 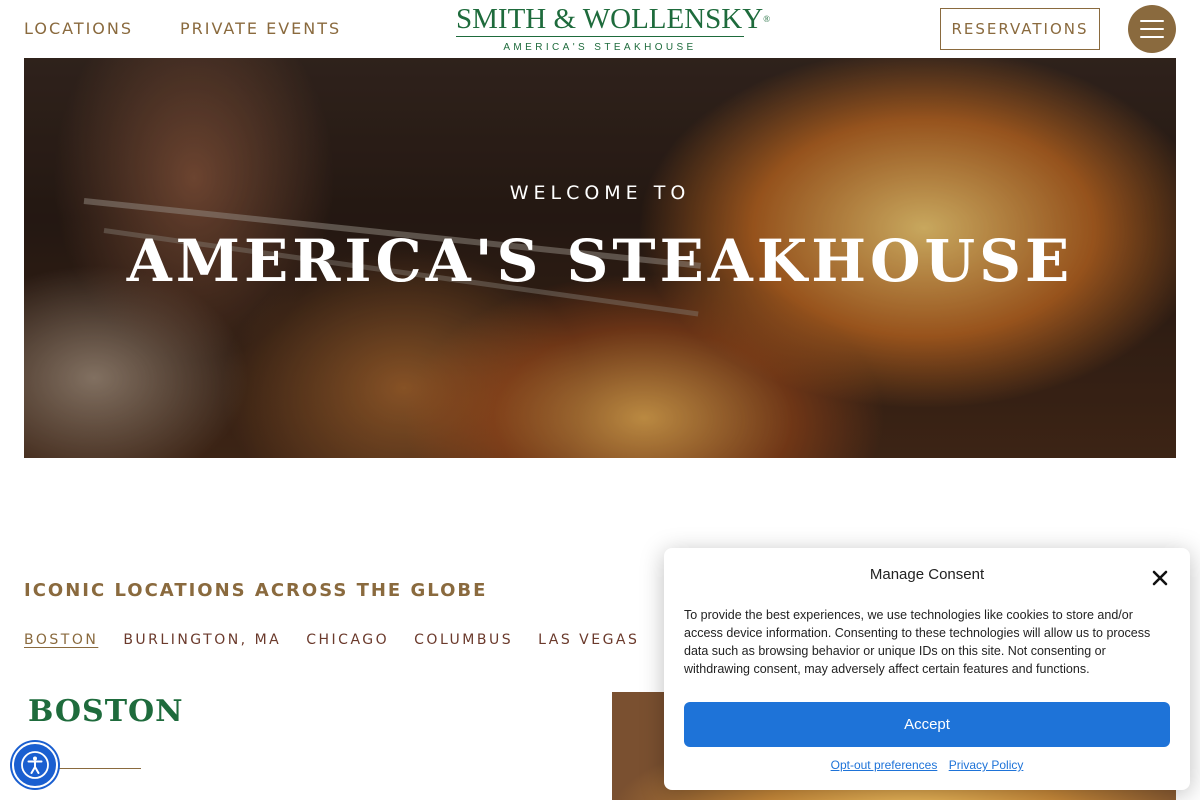 I want to click on consent-accept-button: Accept, so click(x=927, y=724).